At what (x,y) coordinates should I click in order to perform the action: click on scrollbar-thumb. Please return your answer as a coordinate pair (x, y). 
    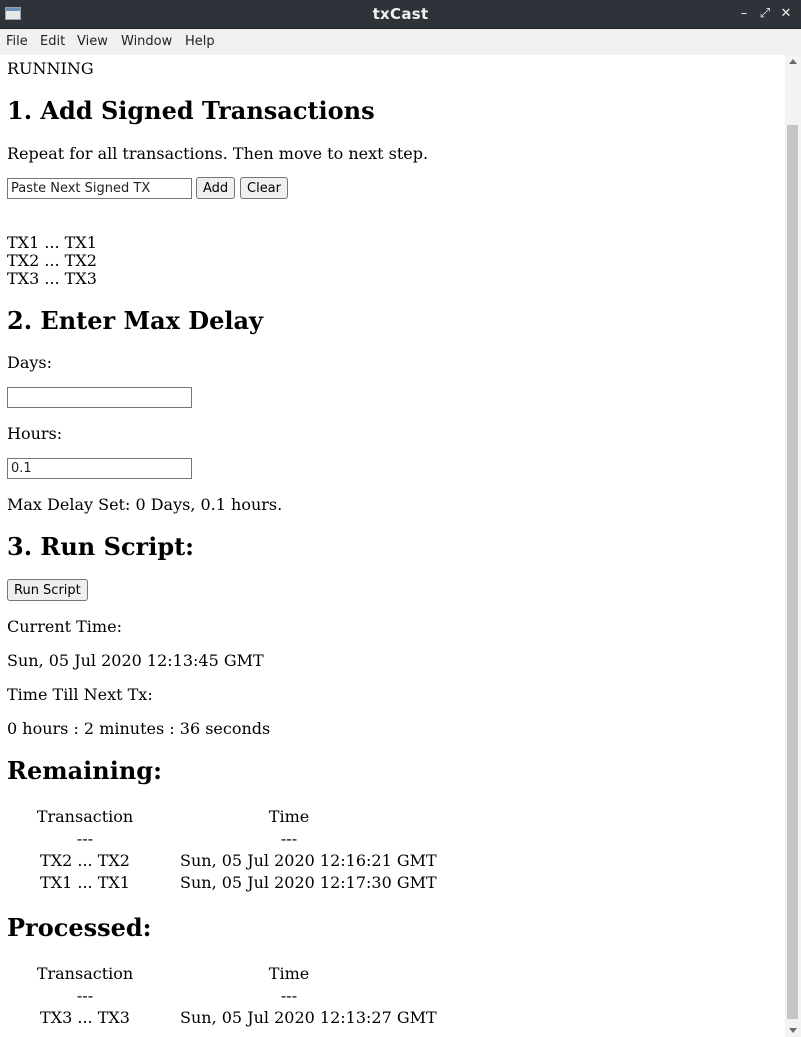
    Looking at the image, I should click on (792, 572).